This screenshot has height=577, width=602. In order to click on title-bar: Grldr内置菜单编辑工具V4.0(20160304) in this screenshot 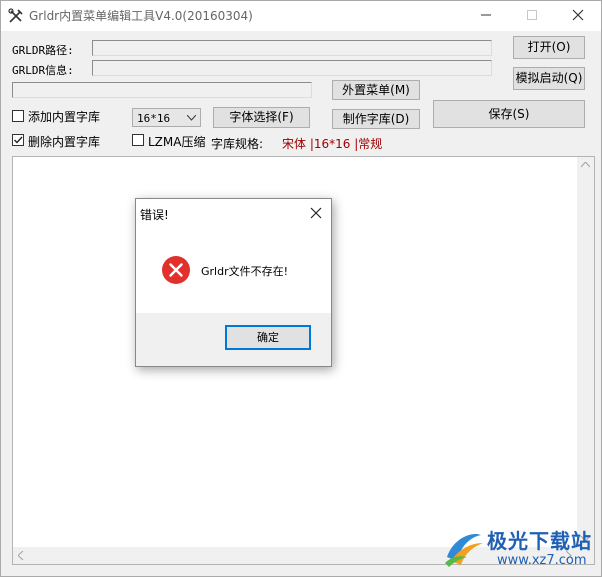, I will do `click(301, 16)`.